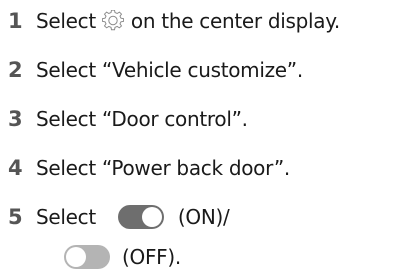 Image resolution: width=398 pixels, height=279 pixels. I want to click on step-text: Select “Power back door”., so click(163, 168).